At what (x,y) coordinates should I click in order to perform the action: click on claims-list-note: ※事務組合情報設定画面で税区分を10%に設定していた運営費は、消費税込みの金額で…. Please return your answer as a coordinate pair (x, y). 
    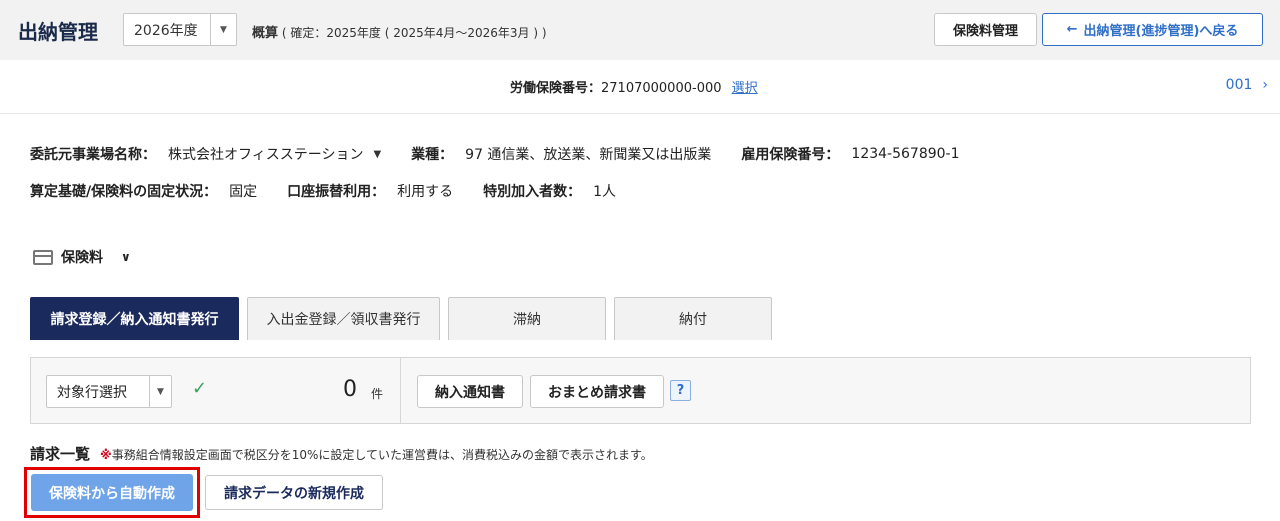
    Looking at the image, I should click on (376, 454).